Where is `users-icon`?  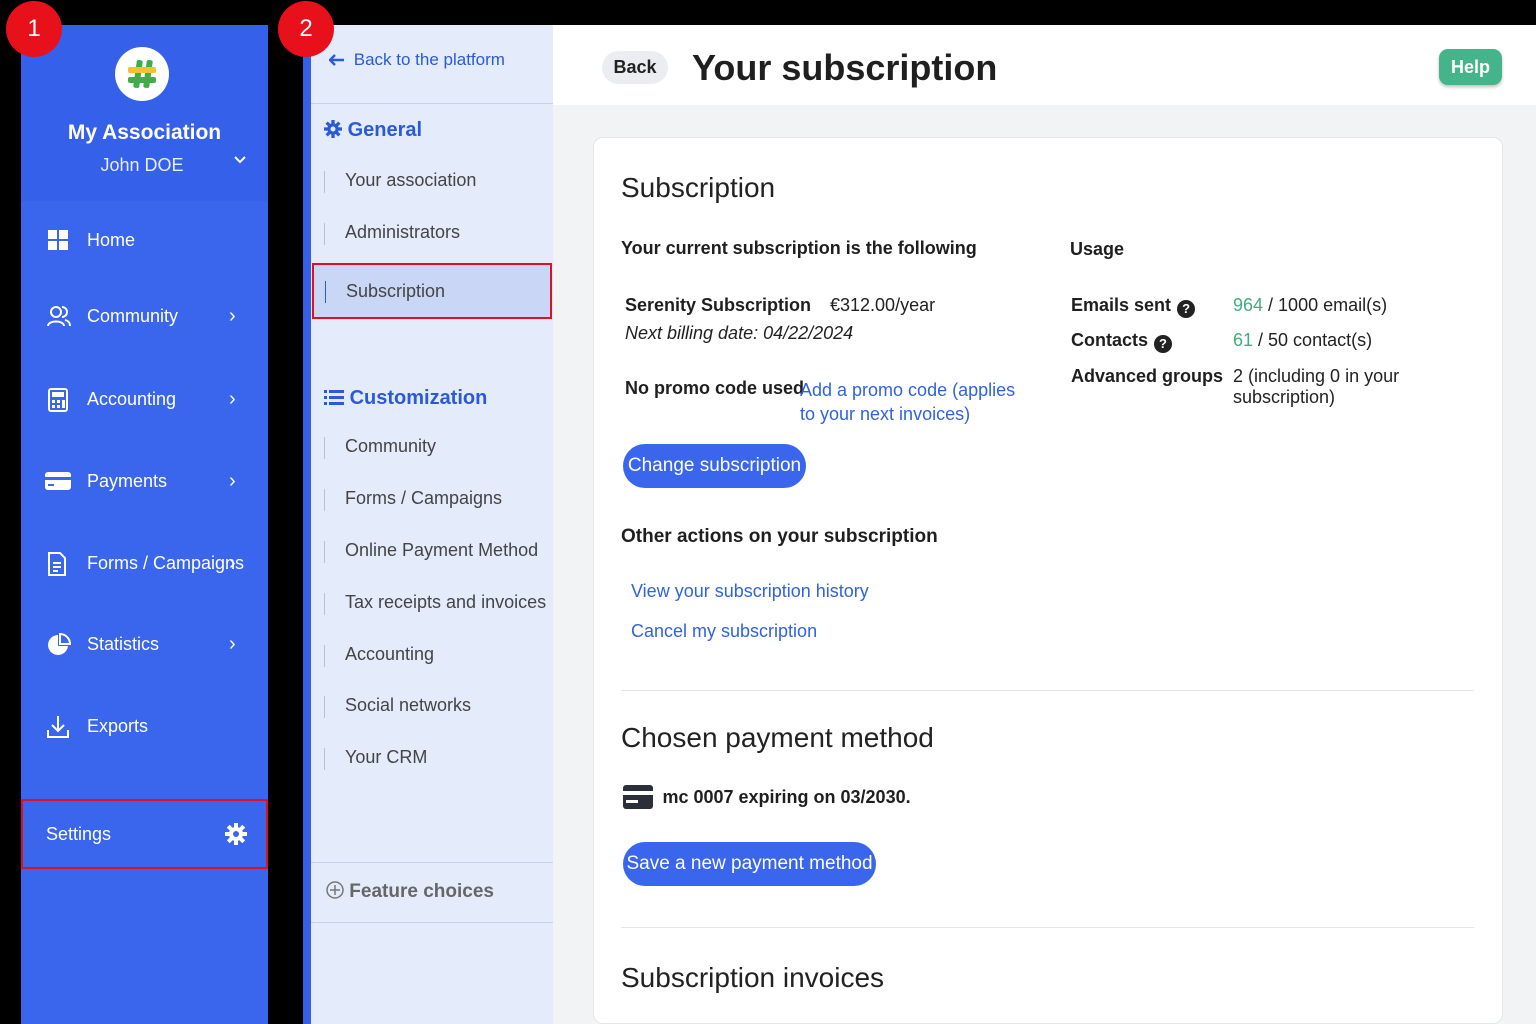 users-icon is located at coordinates (59, 317).